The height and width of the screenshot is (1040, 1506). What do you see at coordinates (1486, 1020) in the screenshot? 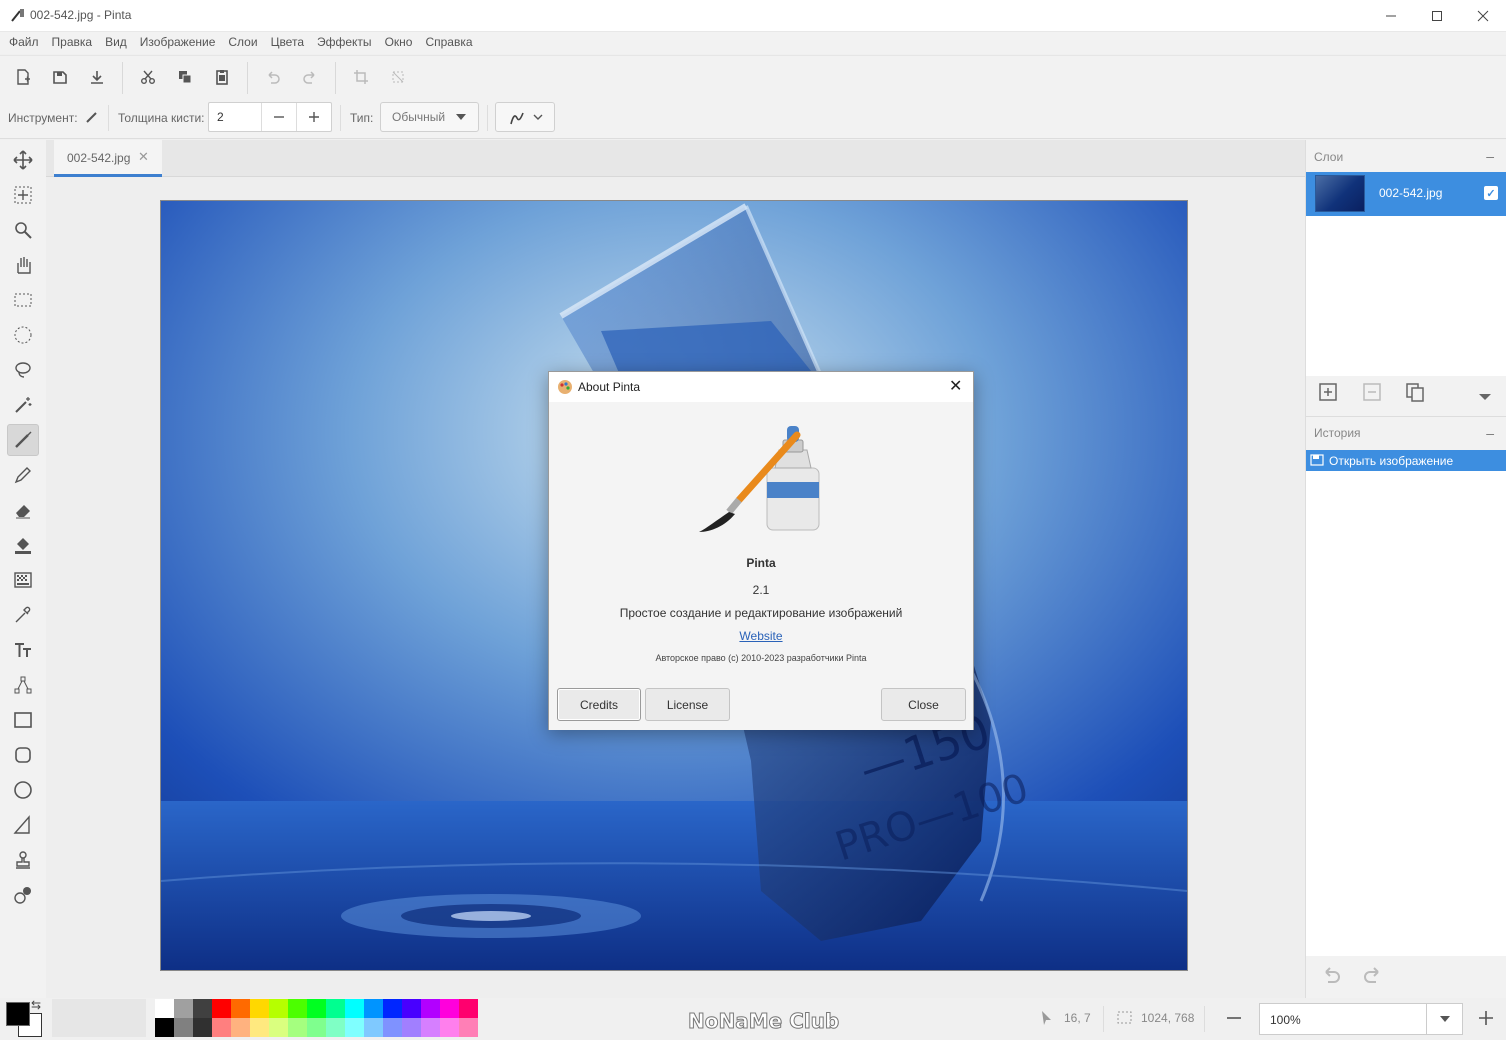
I see `zoom-in-button` at bounding box center [1486, 1020].